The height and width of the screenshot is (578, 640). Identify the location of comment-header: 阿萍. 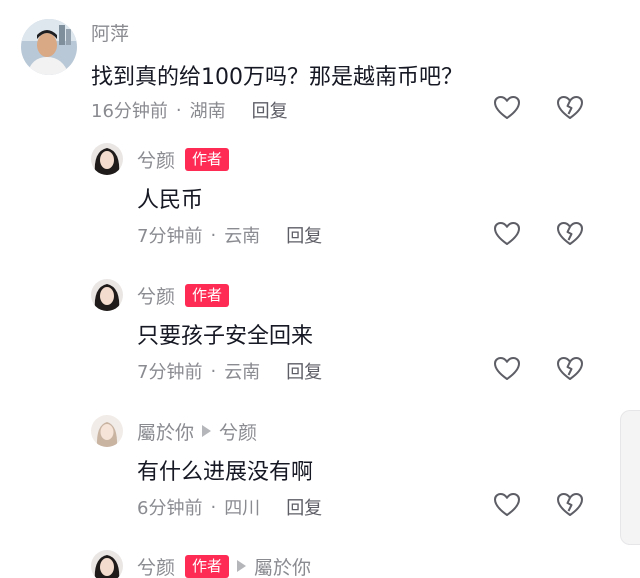
(110, 32).